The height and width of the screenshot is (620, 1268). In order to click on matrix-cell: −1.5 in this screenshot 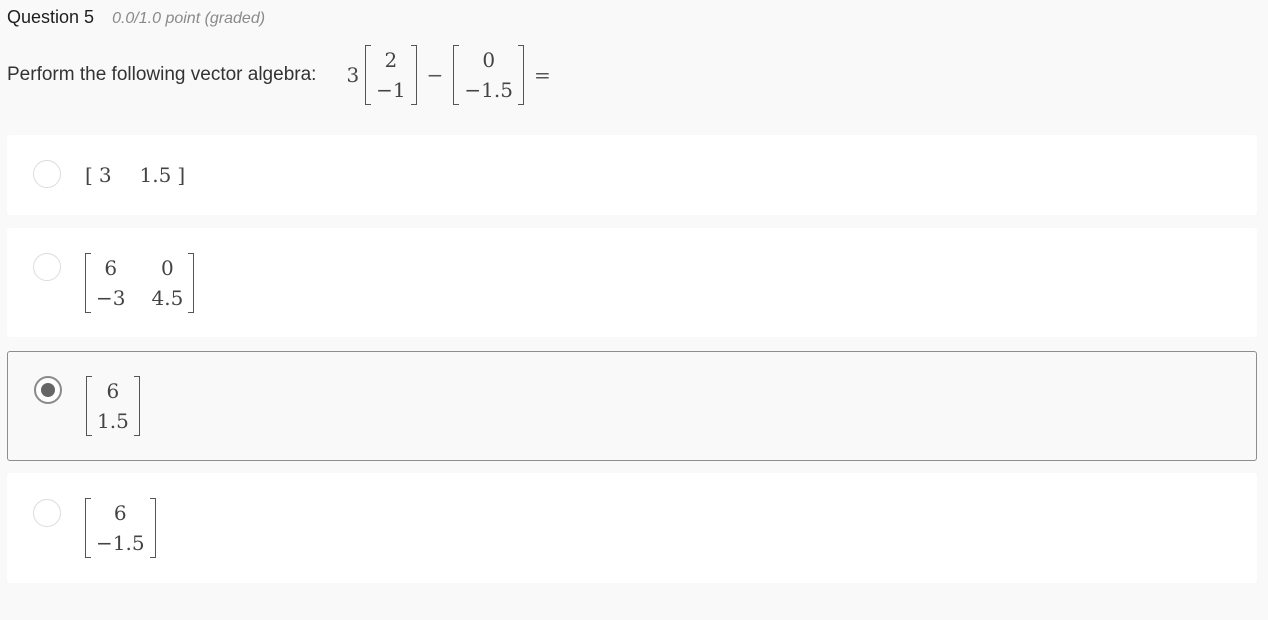, I will do `click(120, 543)`.